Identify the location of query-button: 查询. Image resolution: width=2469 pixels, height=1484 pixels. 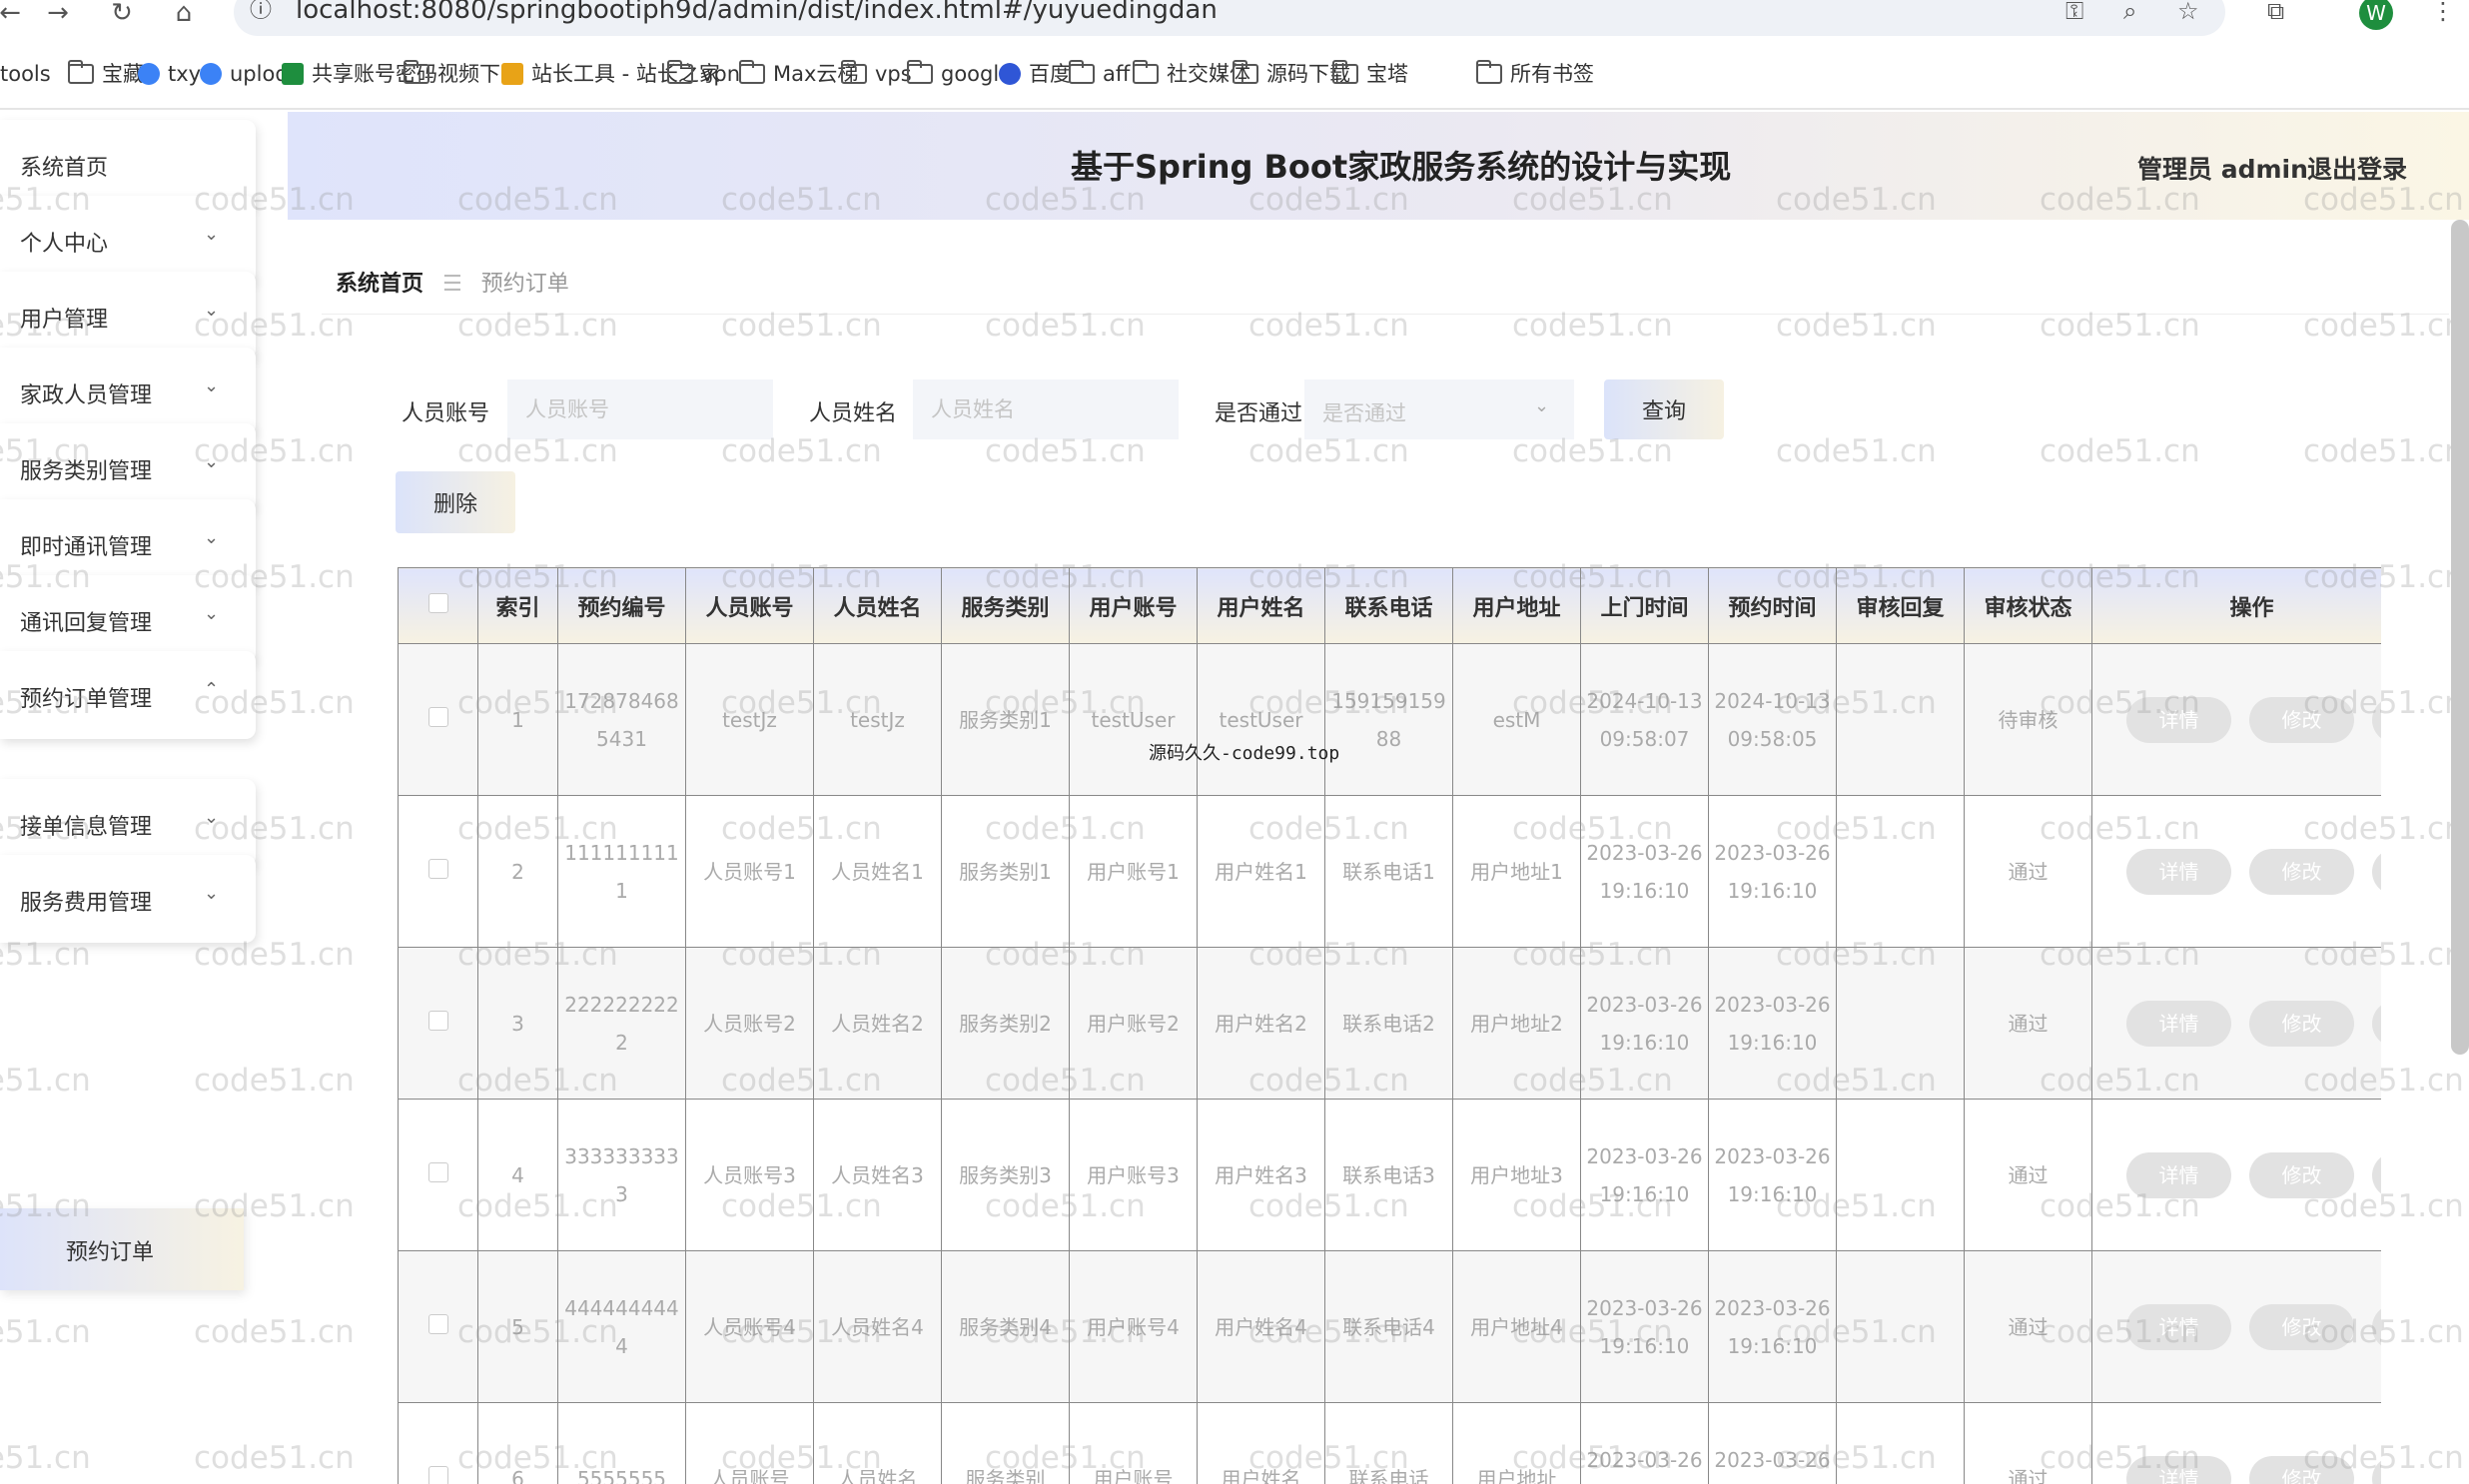
(1664, 409).